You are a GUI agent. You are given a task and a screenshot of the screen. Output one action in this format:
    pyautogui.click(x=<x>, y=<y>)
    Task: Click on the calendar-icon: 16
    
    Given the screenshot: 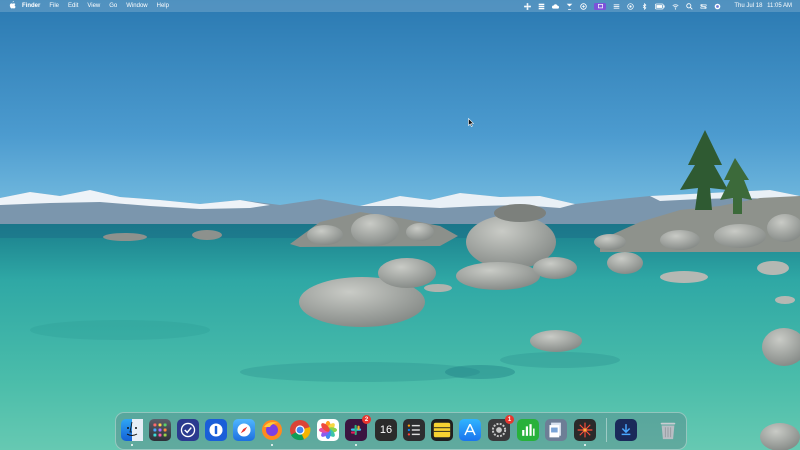 What is the action you would take?
    pyautogui.click(x=386, y=430)
    